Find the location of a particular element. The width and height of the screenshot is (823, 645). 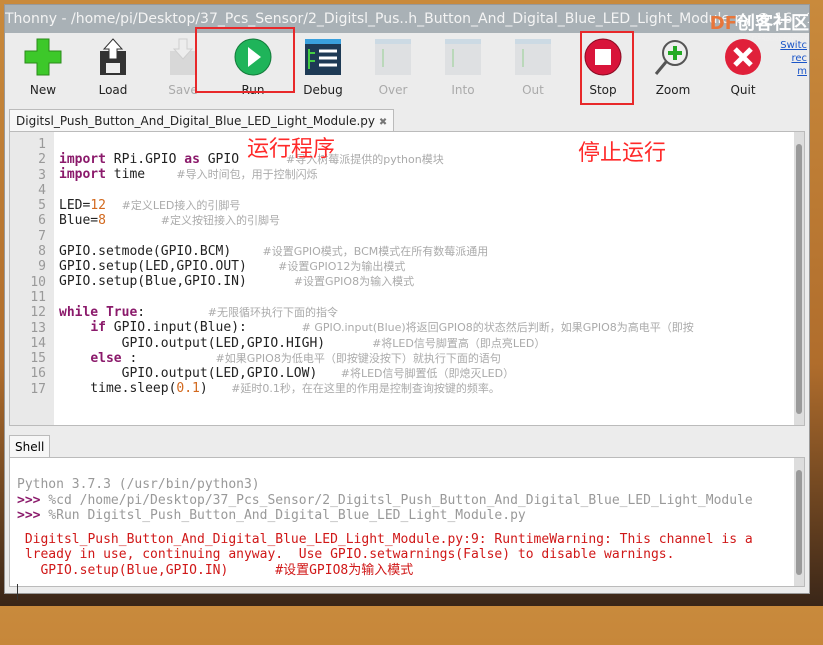

over-button: Over is located at coordinates (393, 67).